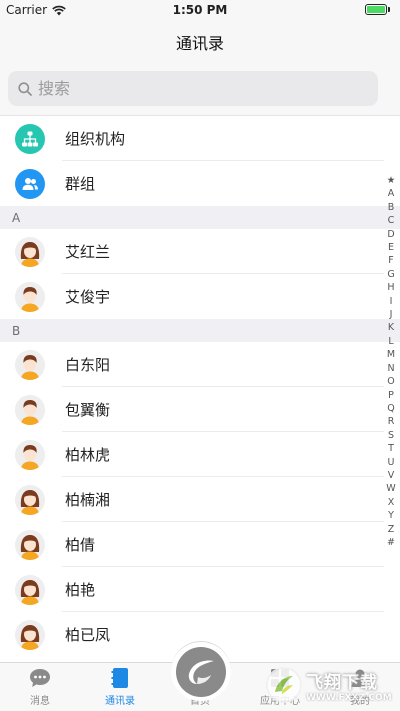  Describe the element at coordinates (391, 515) in the screenshot. I see `index-letter: Y` at that location.